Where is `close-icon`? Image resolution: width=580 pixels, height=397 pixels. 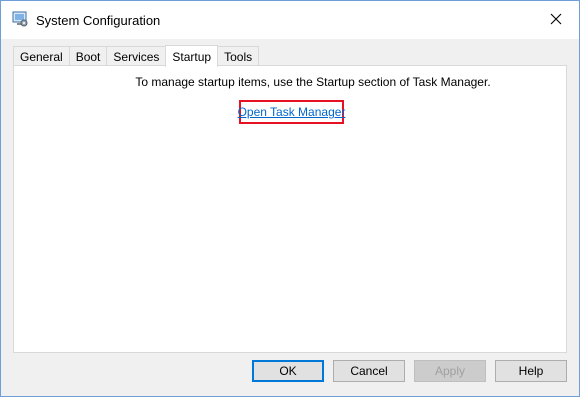 close-icon is located at coordinates (556, 20).